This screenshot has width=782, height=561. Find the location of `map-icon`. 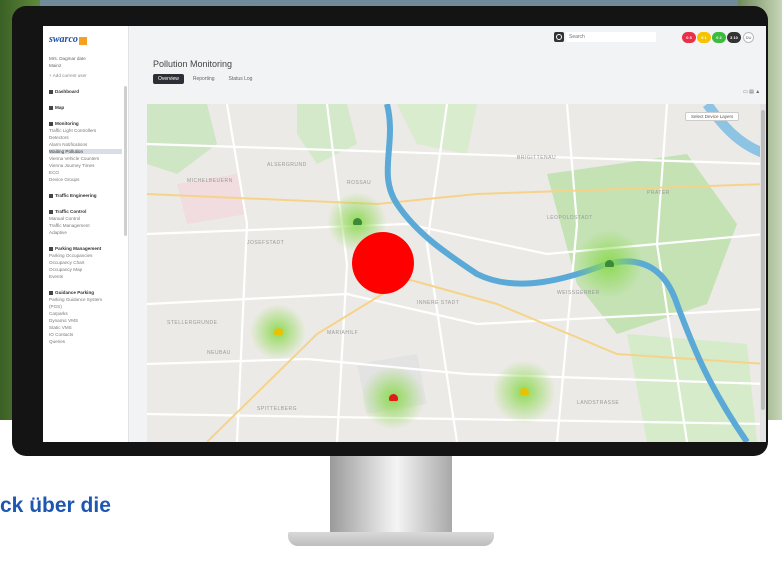

map-icon is located at coordinates (51, 107).